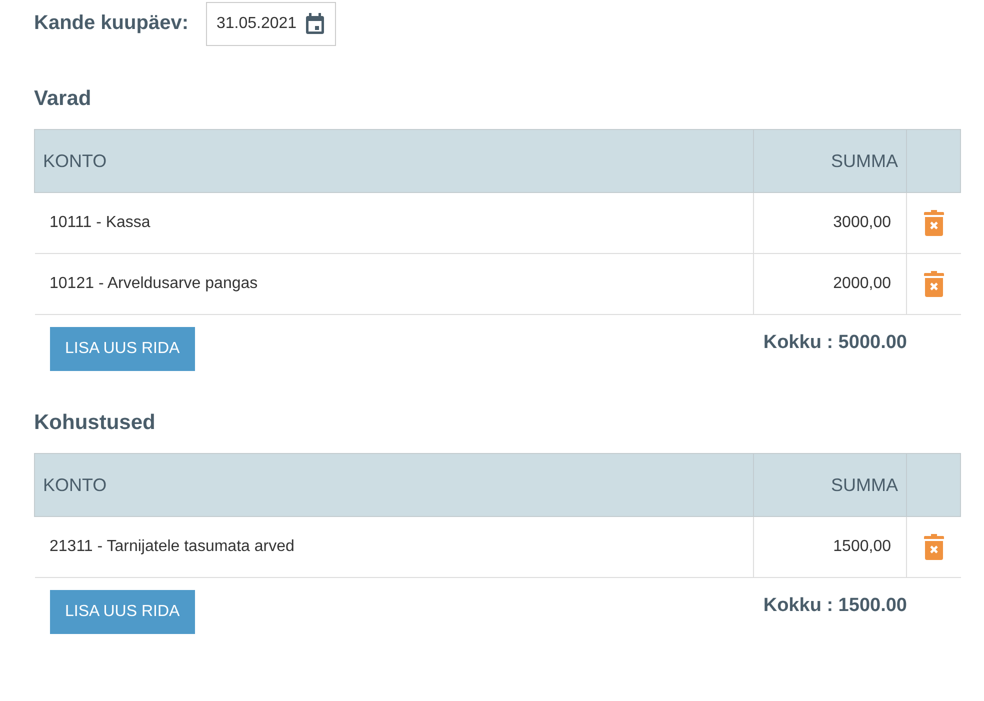 Image resolution: width=984 pixels, height=701 pixels. What do you see at coordinates (830, 223) in the screenshot?
I see `table-cell: 3000,00` at bounding box center [830, 223].